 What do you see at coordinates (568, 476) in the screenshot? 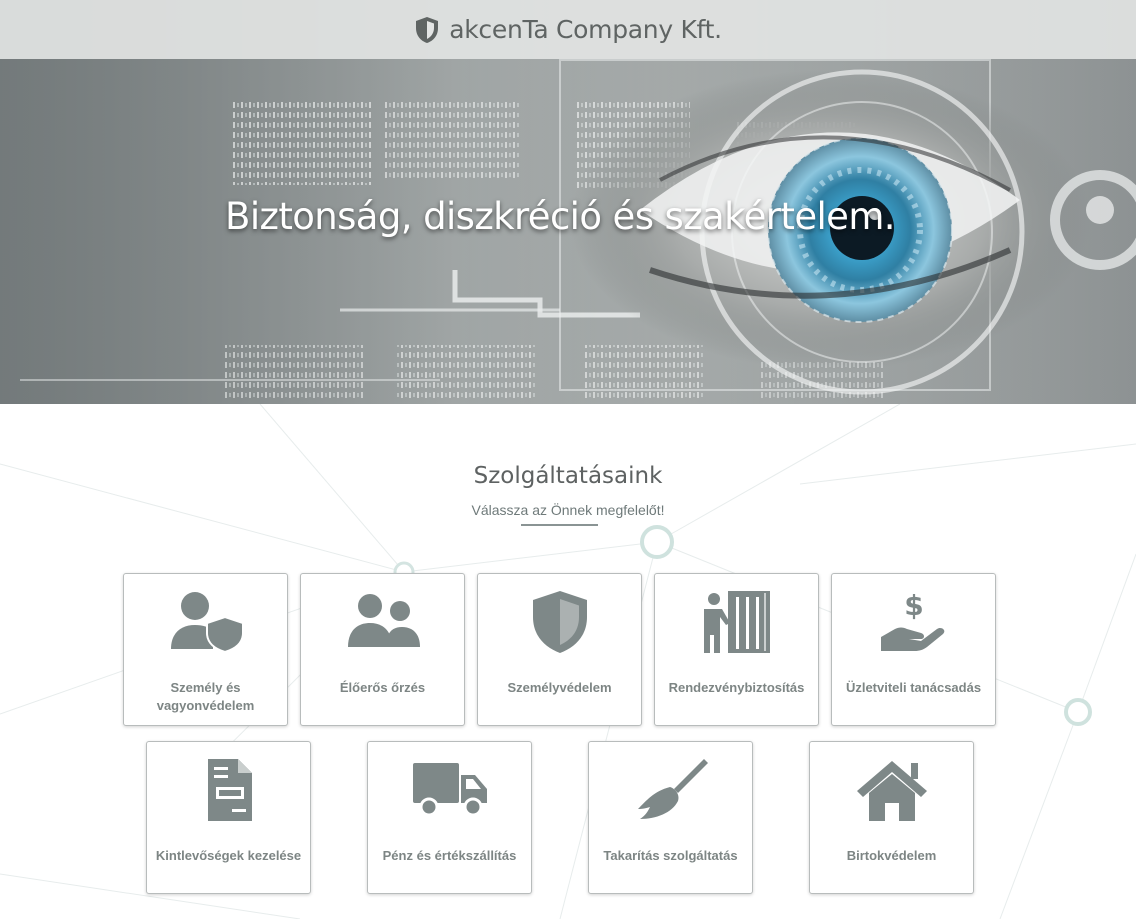
I see `services-title: Szolgáltatásaink` at bounding box center [568, 476].